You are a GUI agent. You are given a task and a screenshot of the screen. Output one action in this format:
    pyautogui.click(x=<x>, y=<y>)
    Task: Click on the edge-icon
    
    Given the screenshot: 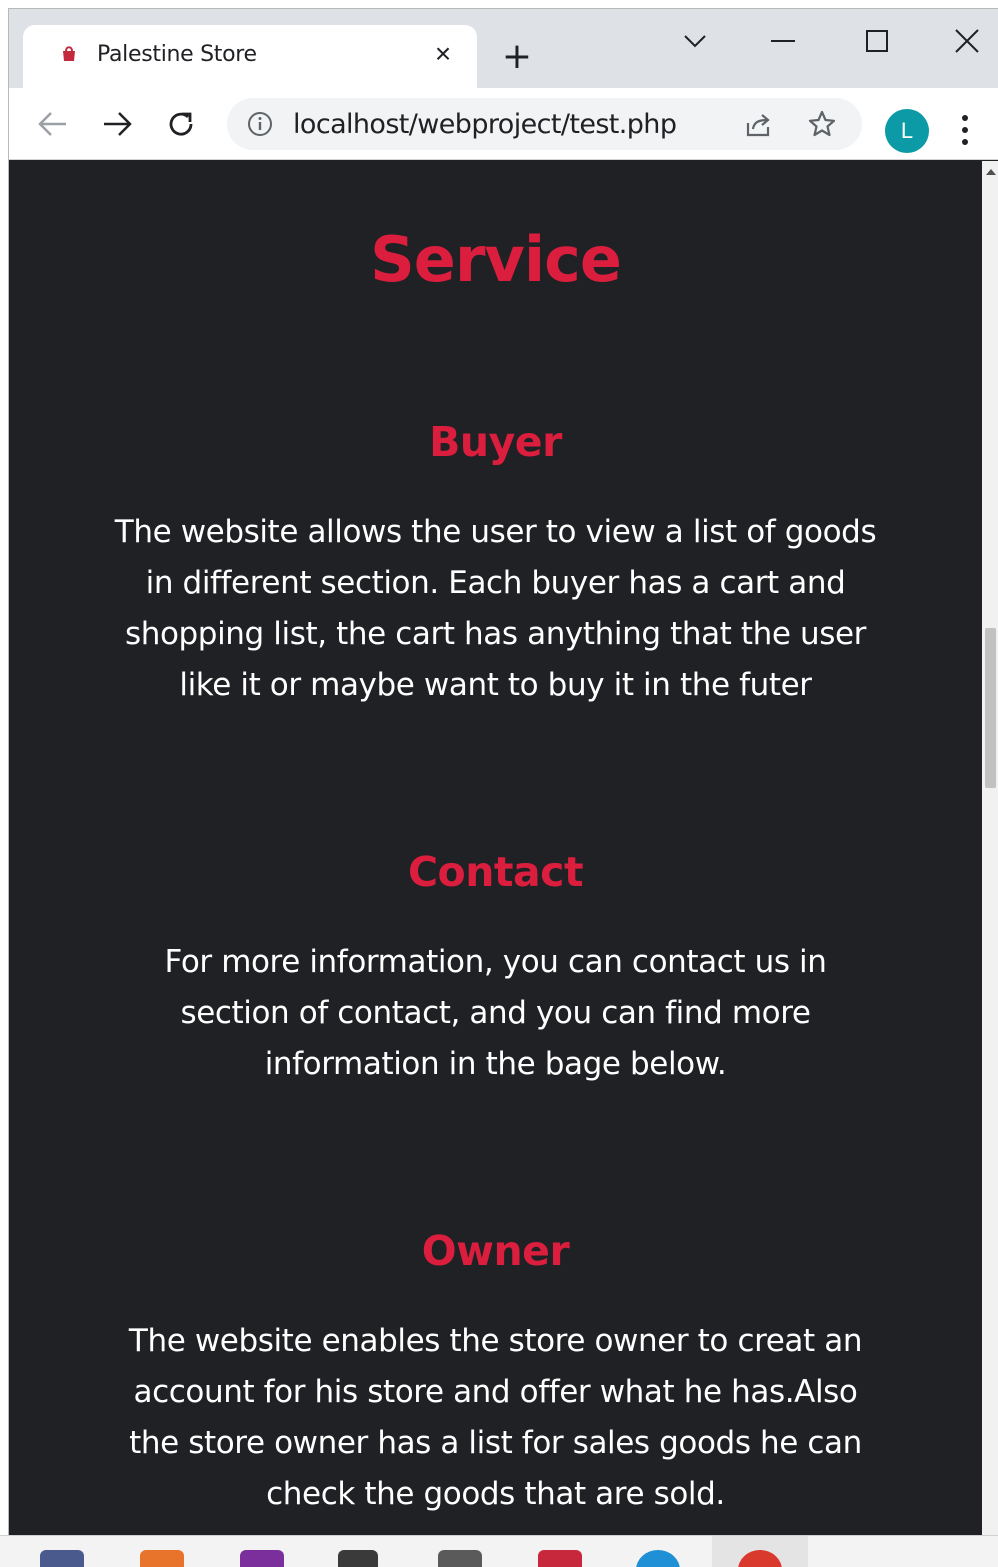 What is the action you would take?
    pyautogui.click(x=658, y=1558)
    